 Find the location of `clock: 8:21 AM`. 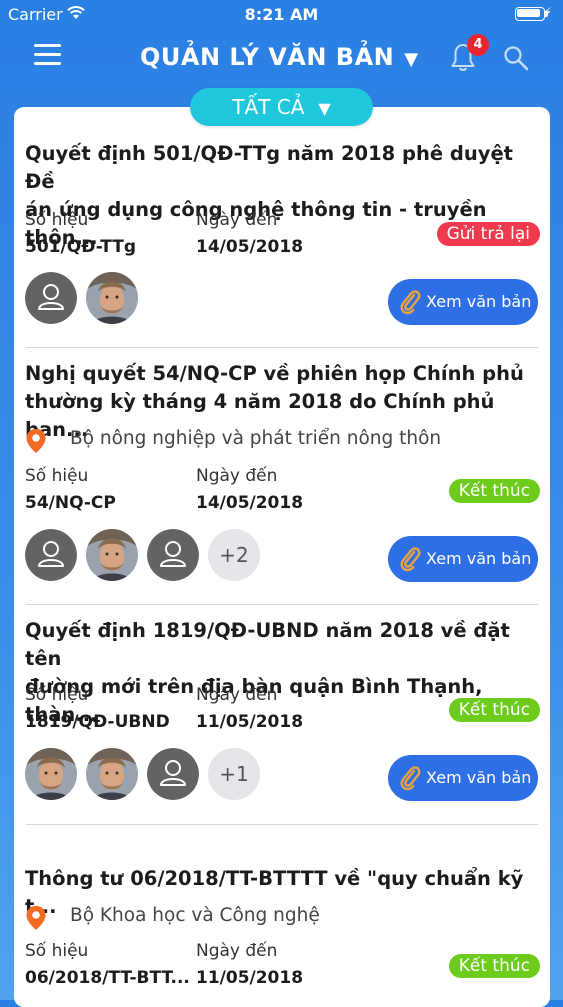

clock: 8:21 AM is located at coordinates (281, 14).